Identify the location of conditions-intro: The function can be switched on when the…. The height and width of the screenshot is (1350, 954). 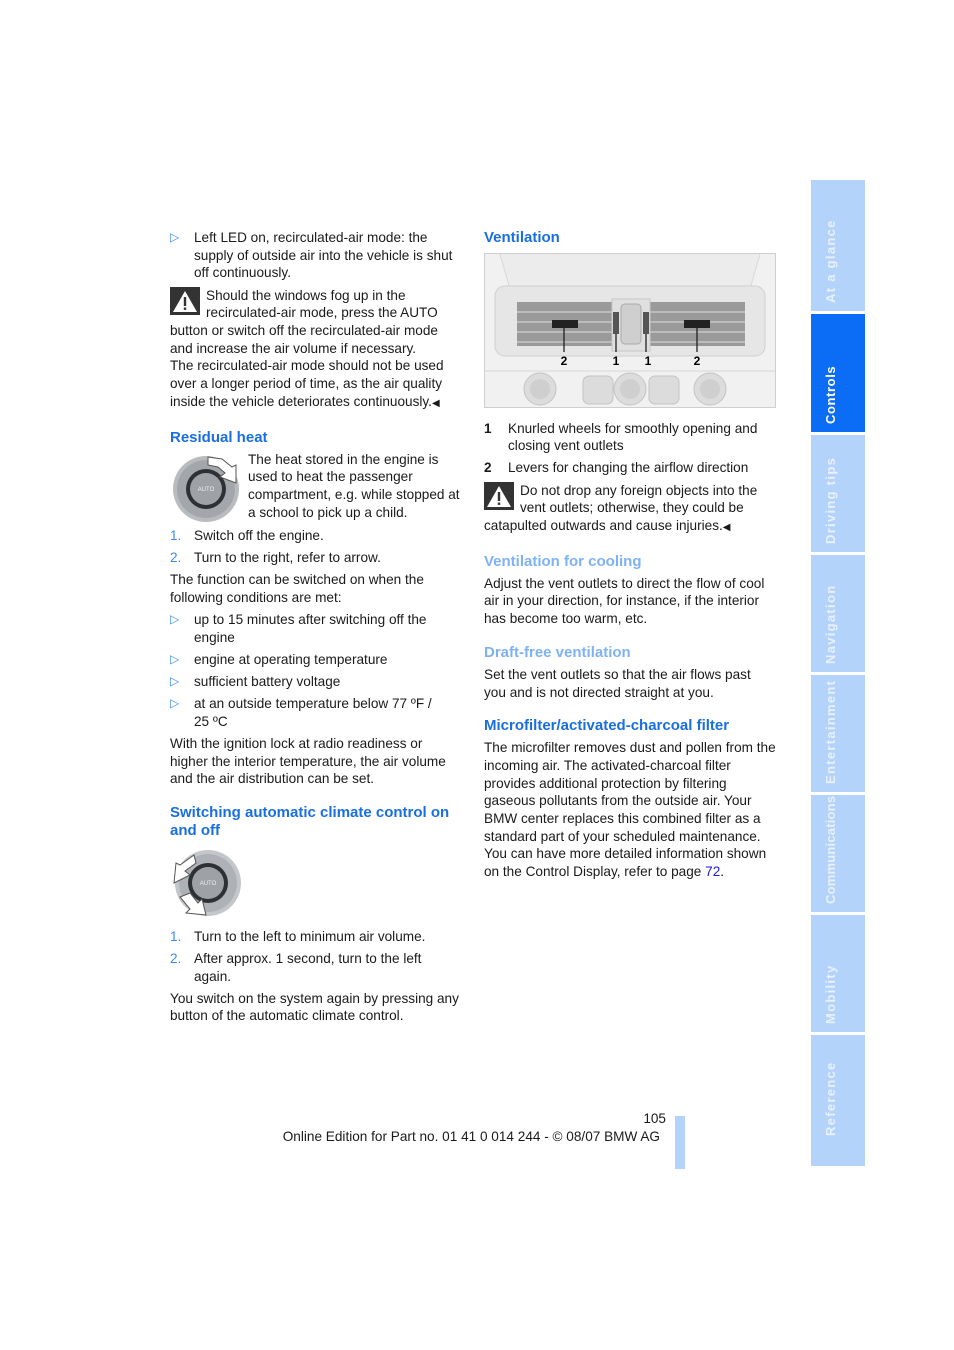
(297, 588).